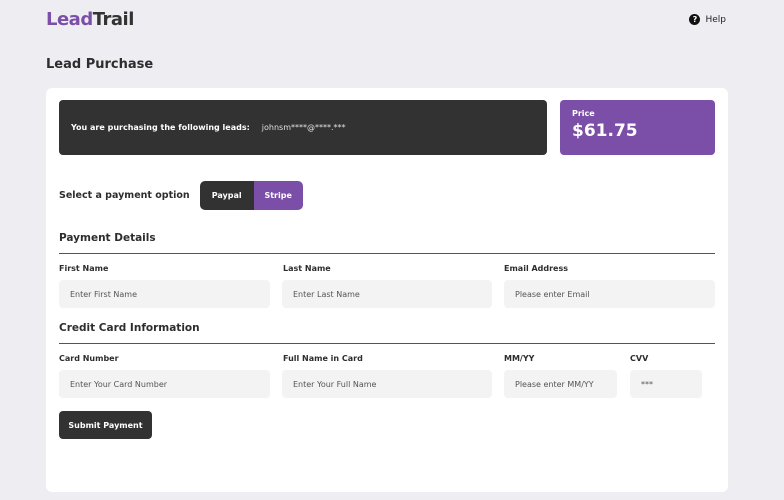  I want to click on help-icon: ?, so click(695, 19).